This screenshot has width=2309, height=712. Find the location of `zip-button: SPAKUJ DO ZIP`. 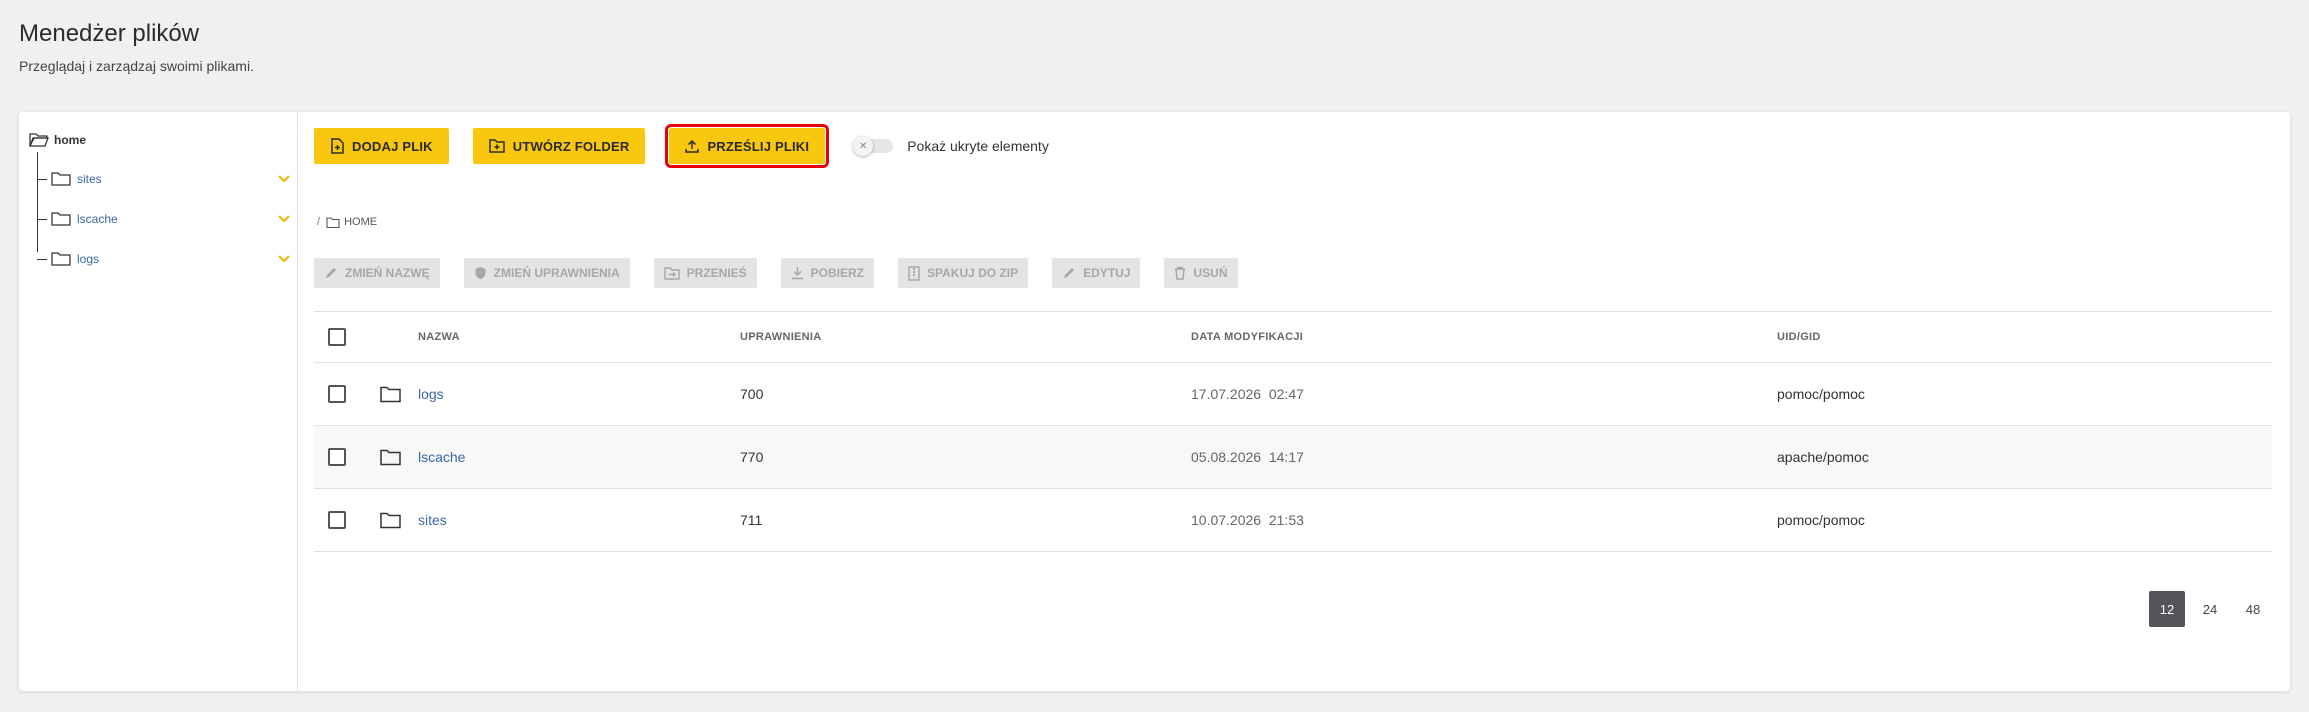

zip-button: SPAKUJ DO ZIP is located at coordinates (963, 273).